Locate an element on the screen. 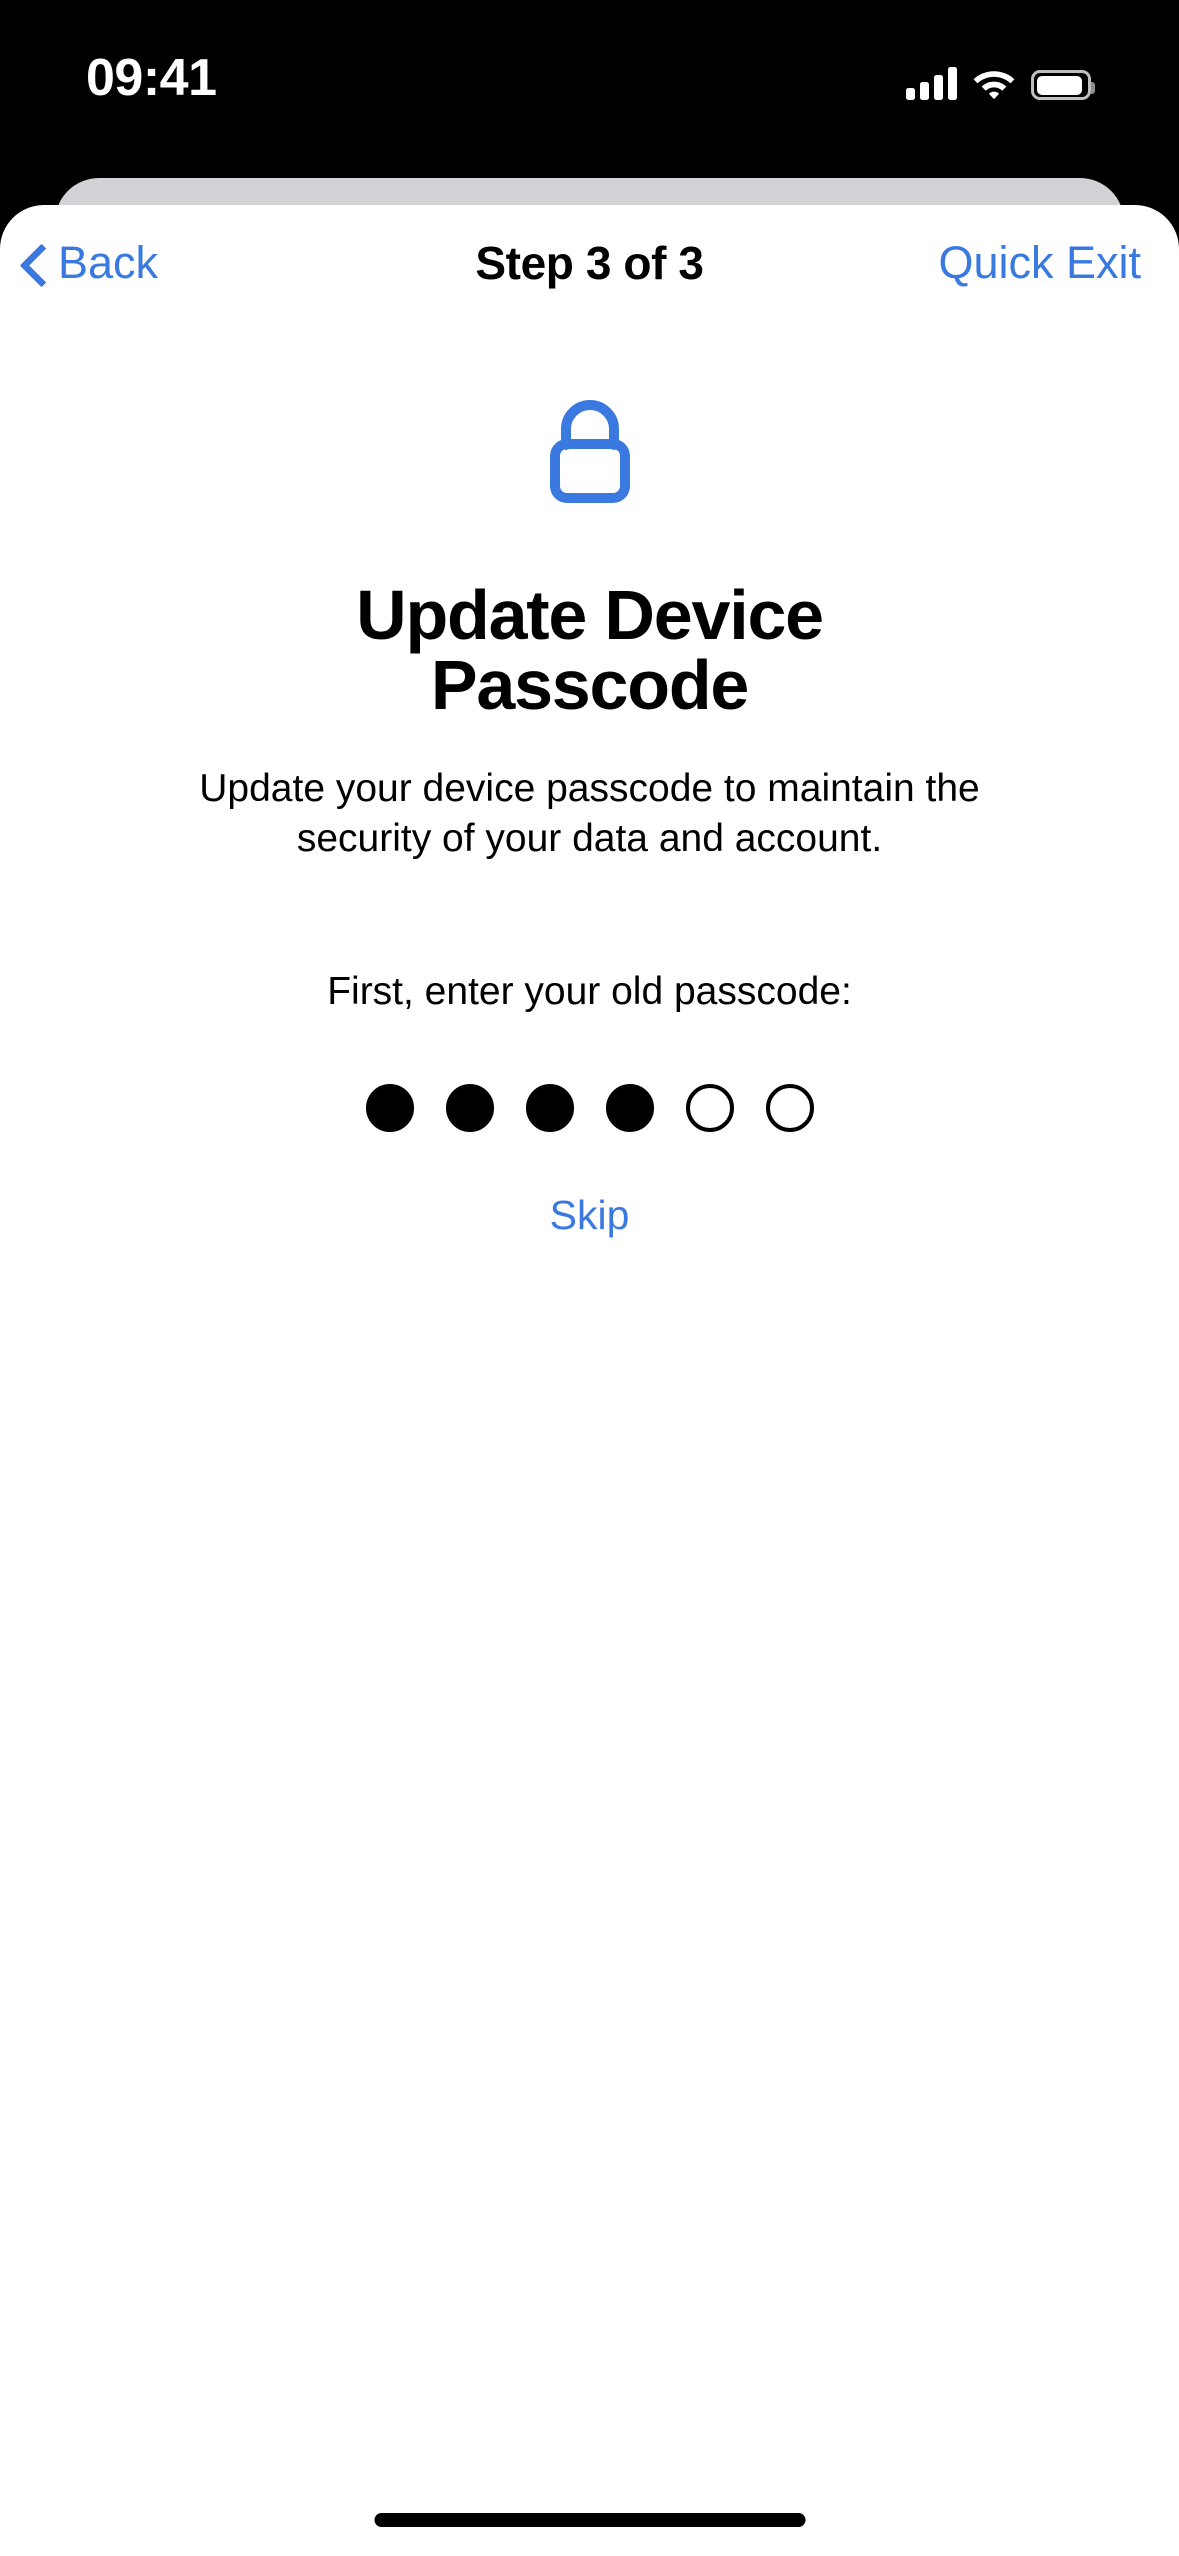 This screenshot has width=1179, height=2556. navigation-bar: Back Step 3 of 3 Quick Exit is located at coordinates (589, 262).